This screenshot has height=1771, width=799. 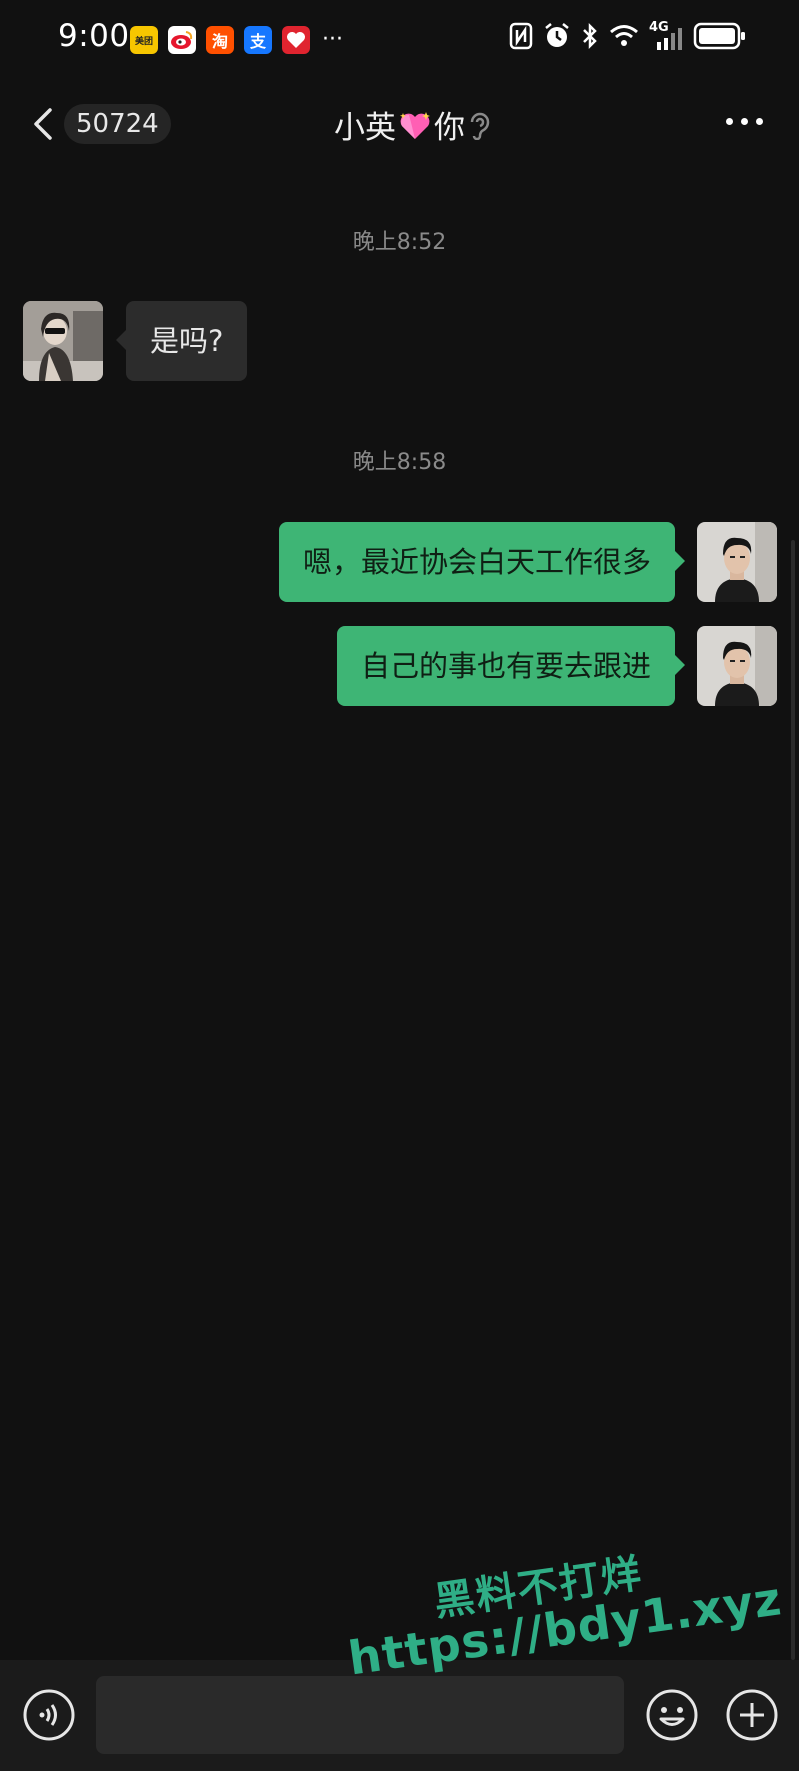 I want to click on outgoing-message-bubble: 嗯，最近协会白天工作很多, so click(x=481, y=562).